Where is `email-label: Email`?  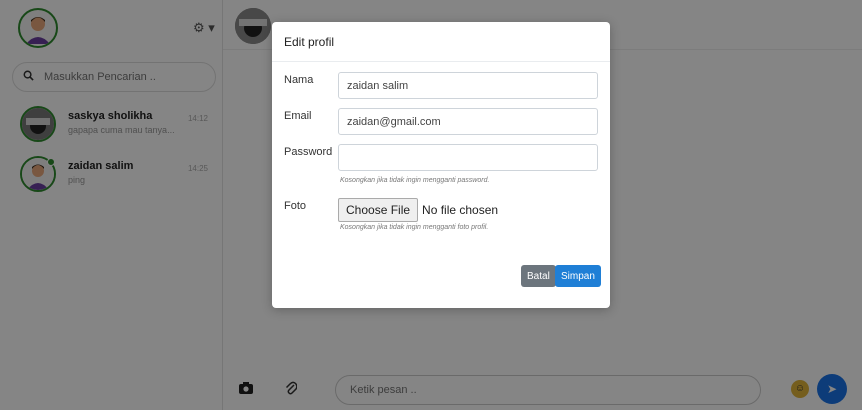 email-label: Email is located at coordinates (298, 116).